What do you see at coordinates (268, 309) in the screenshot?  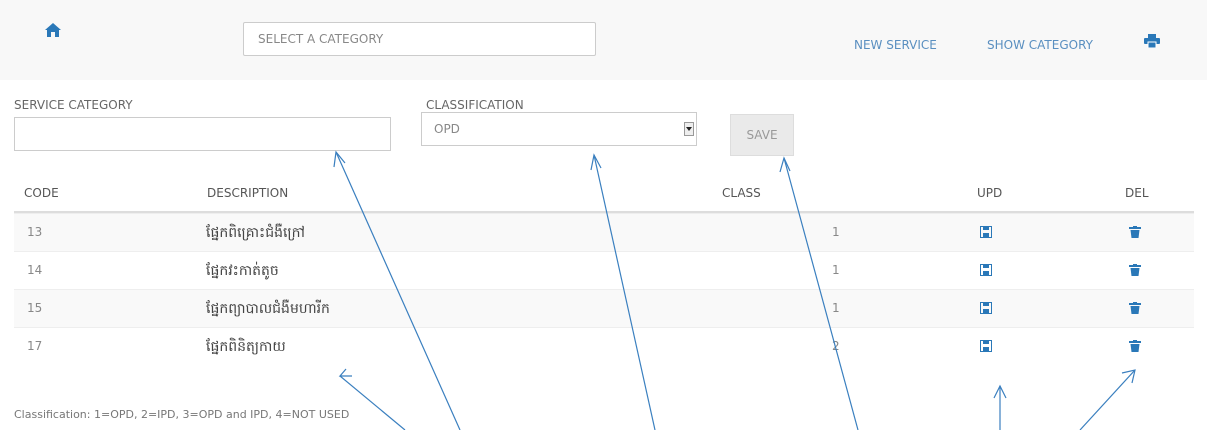 I see `row-description: ផ្នែកព្យាបាលជំងឺមហារីក` at bounding box center [268, 309].